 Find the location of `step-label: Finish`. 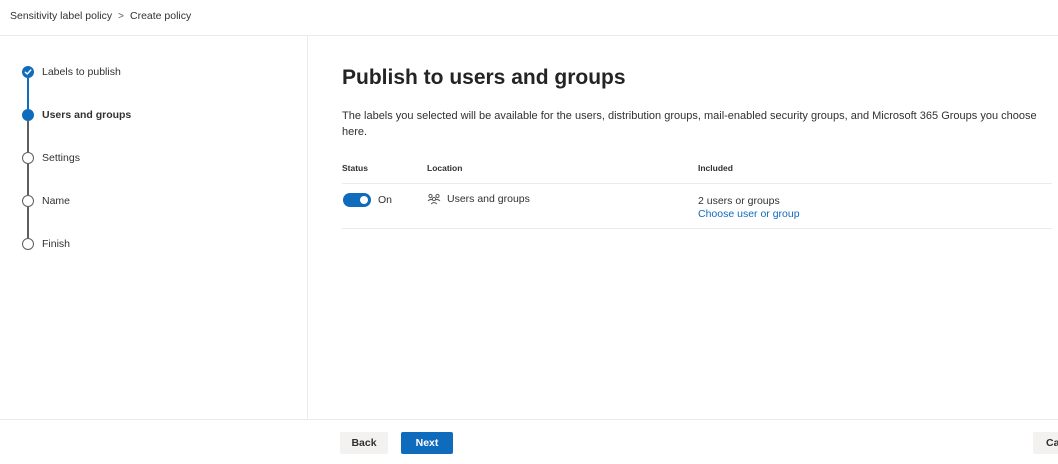

step-label: Finish is located at coordinates (56, 244).